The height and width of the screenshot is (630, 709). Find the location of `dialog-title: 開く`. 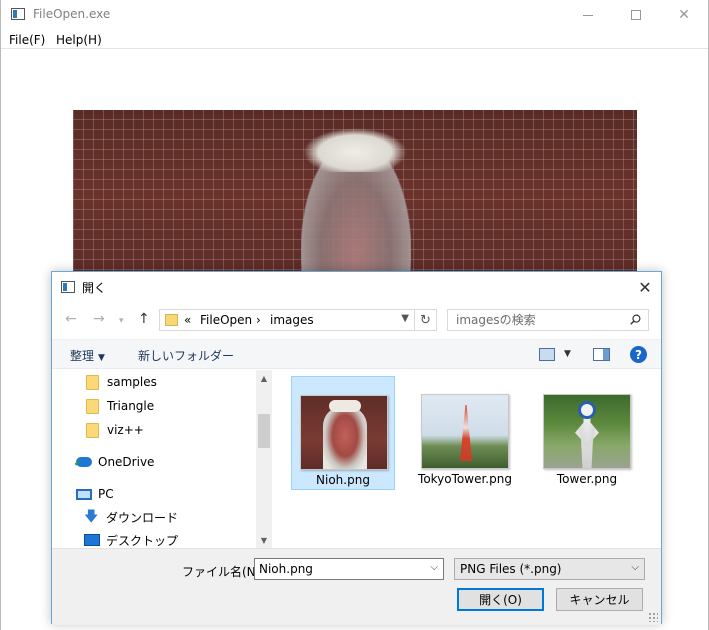

dialog-title: 開く is located at coordinates (94, 288).